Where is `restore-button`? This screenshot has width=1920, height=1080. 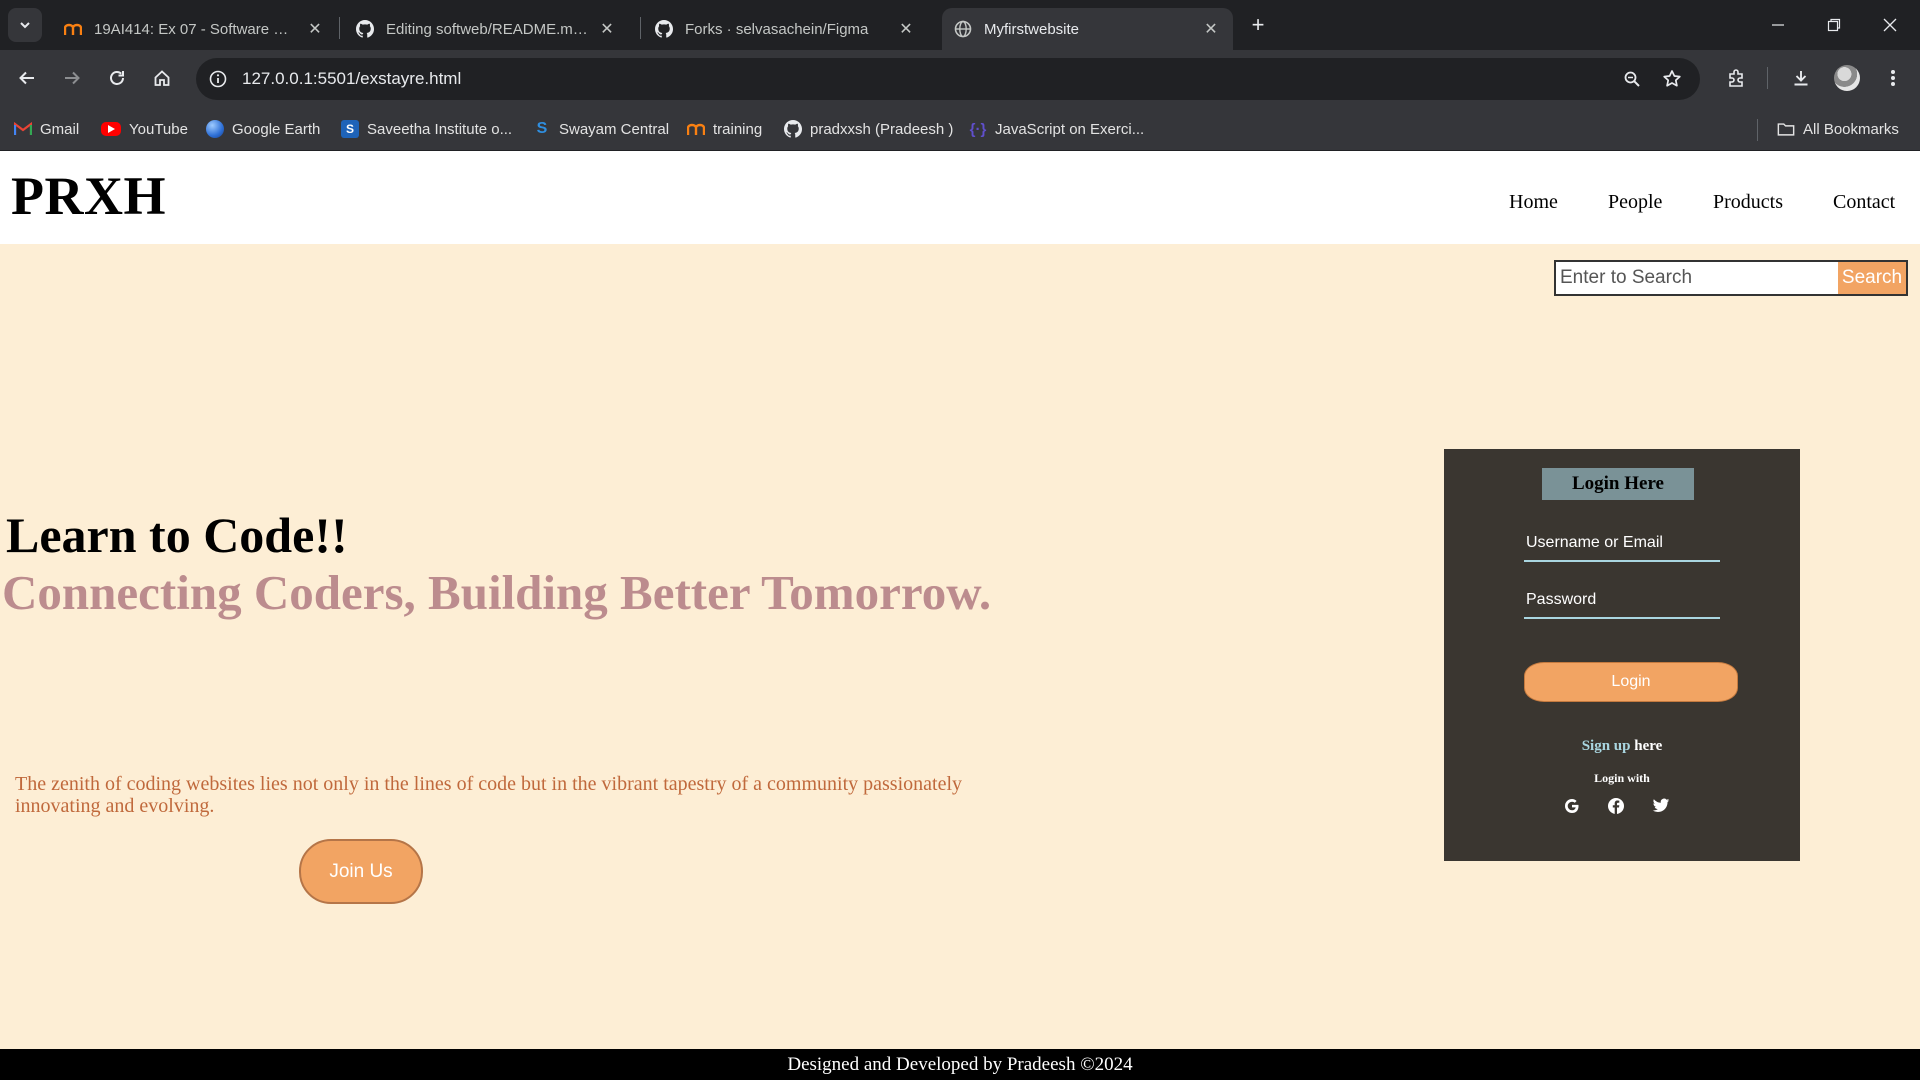
restore-button is located at coordinates (1834, 25).